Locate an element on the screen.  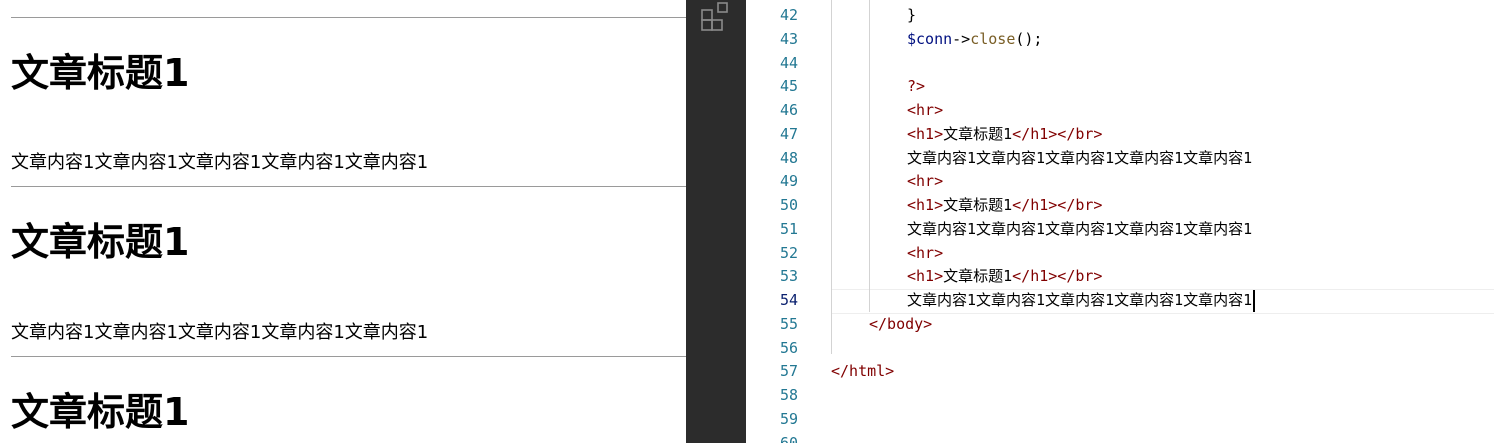
text-cursor is located at coordinates (1254, 301).